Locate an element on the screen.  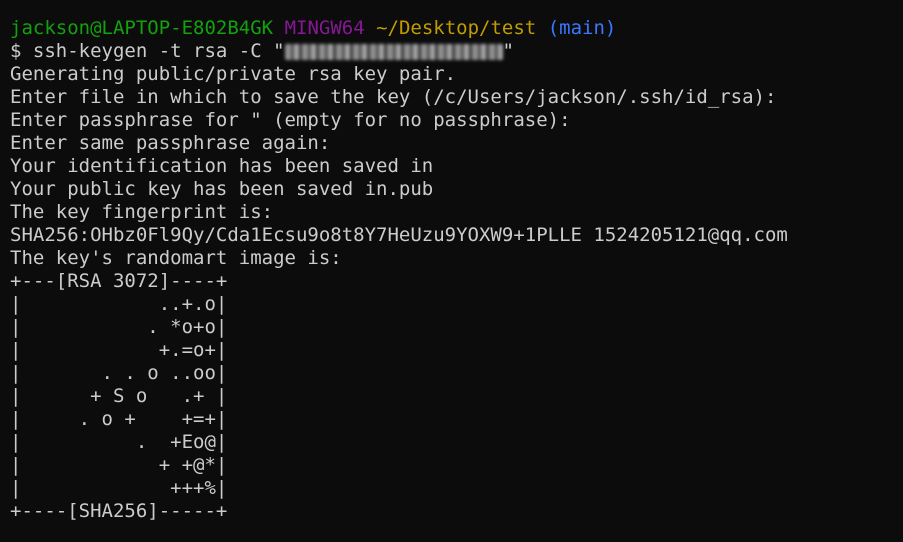
redacted-email-blur is located at coordinates (393, 51).